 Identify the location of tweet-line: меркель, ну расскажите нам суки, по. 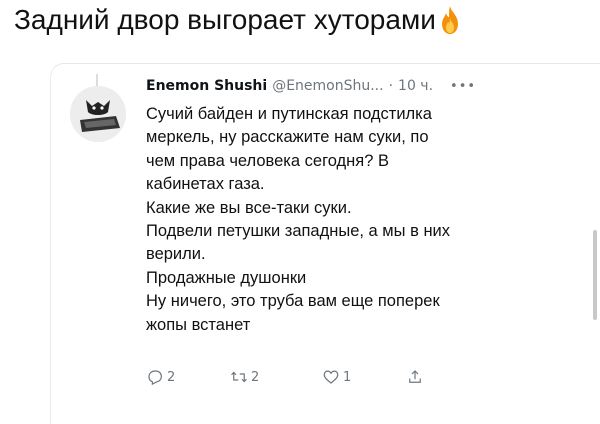
(287, 137).